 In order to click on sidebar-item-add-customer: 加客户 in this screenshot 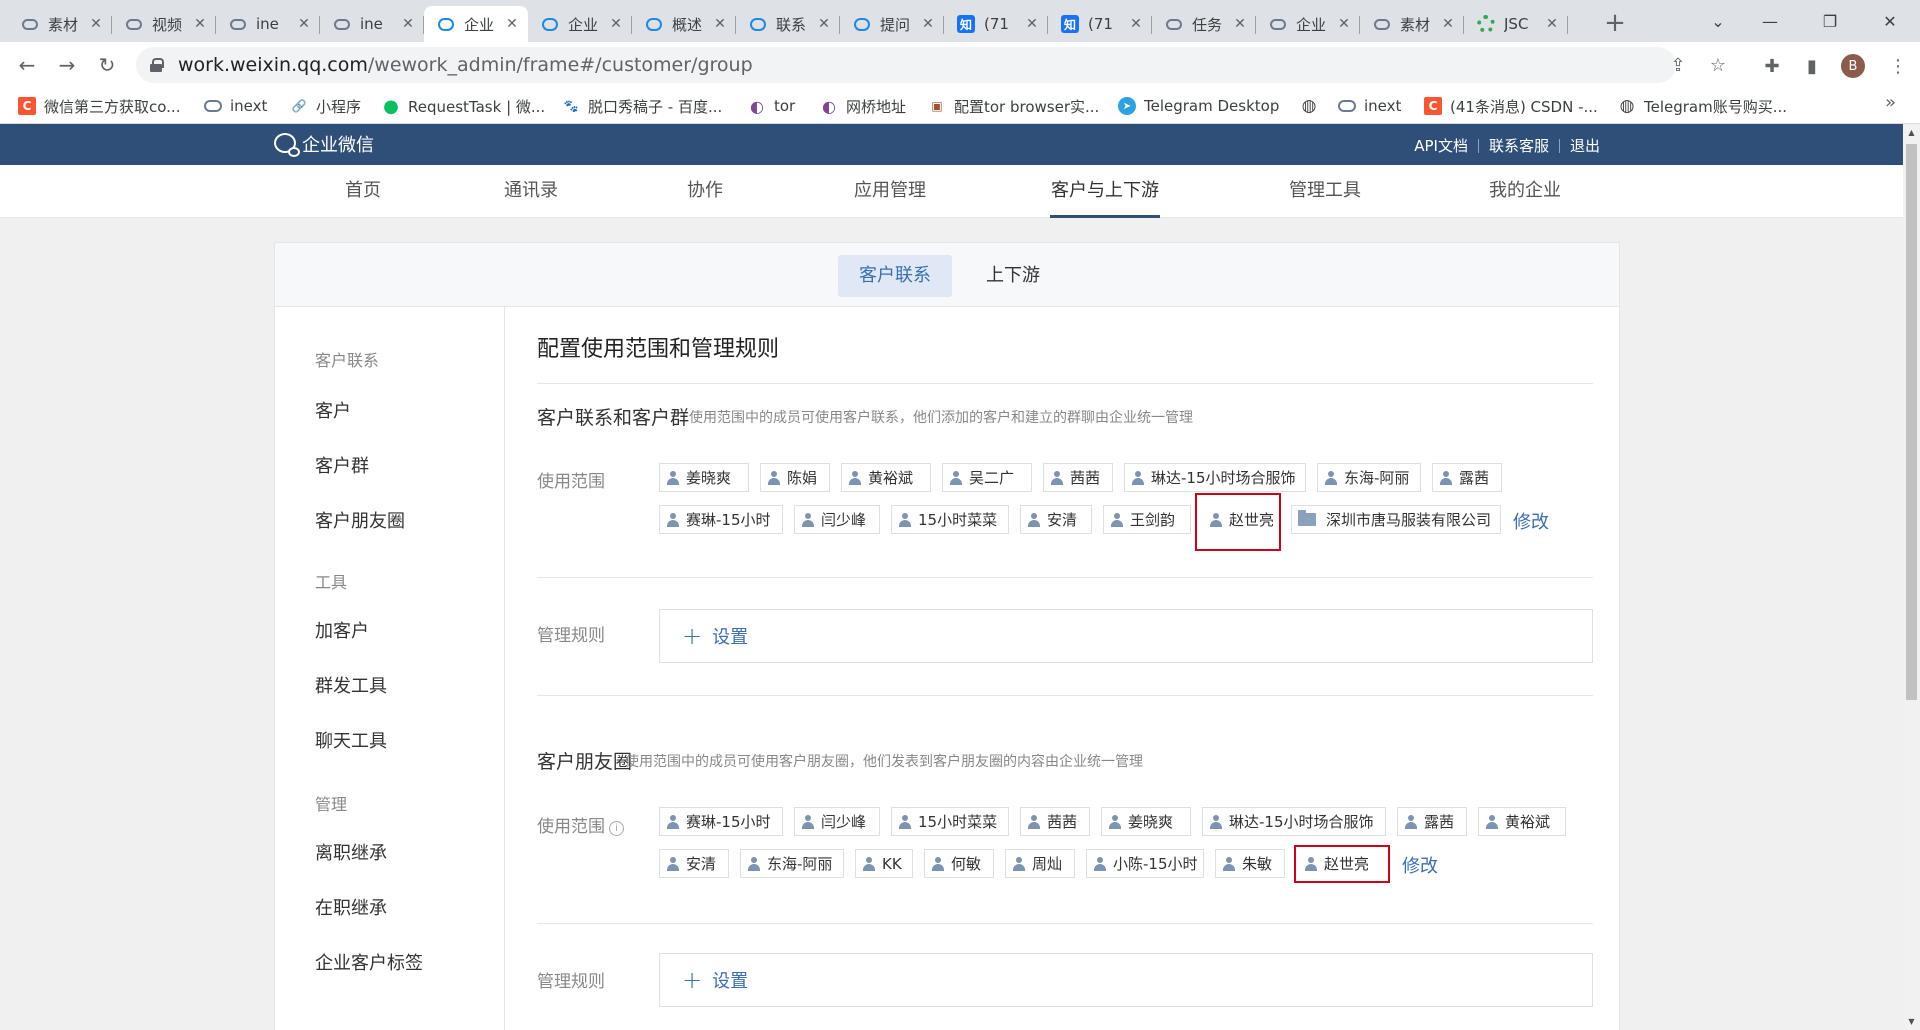, I will do `click(342, 630)`.